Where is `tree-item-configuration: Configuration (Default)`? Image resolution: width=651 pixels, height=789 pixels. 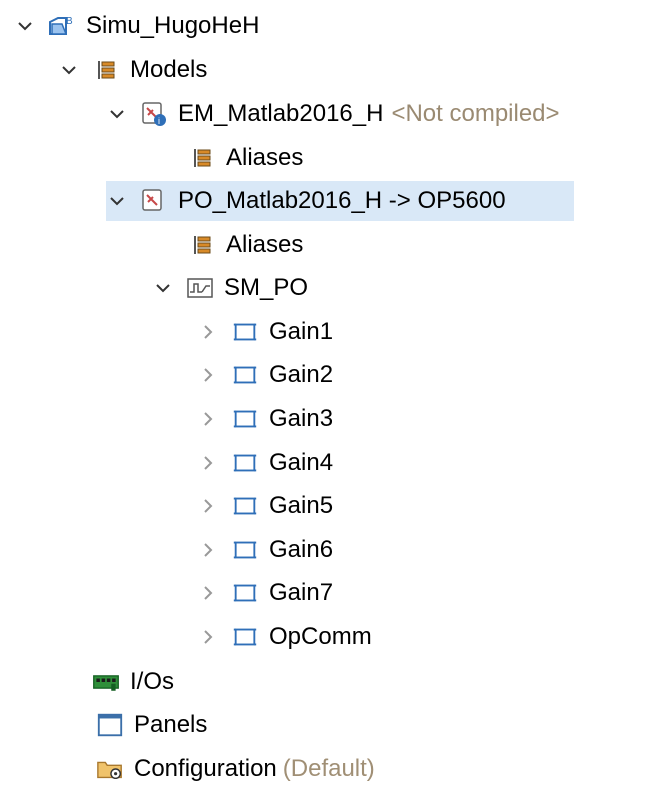 tree-item-configuration: Configuration (Default) is located at coordinates (235, 769).